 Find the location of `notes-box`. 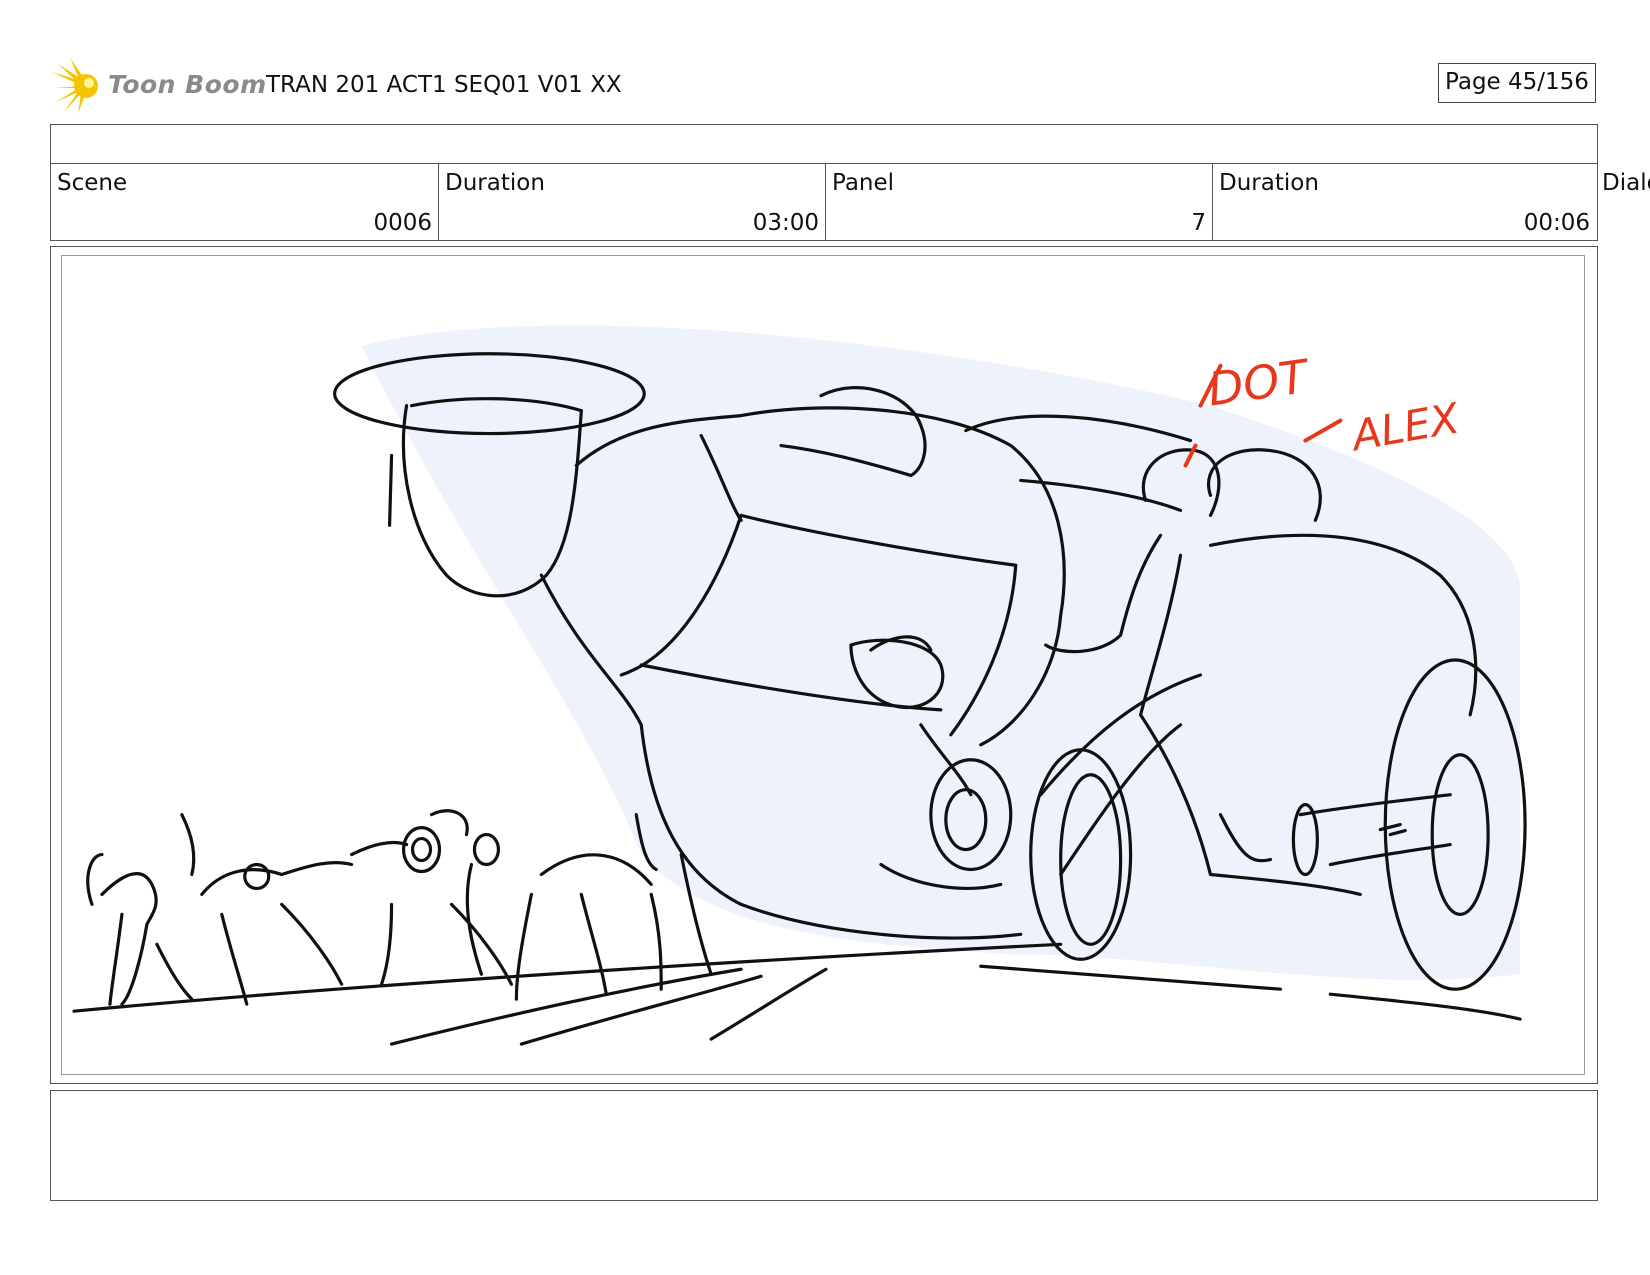

notes-box is located at coordinates (824, 1145).